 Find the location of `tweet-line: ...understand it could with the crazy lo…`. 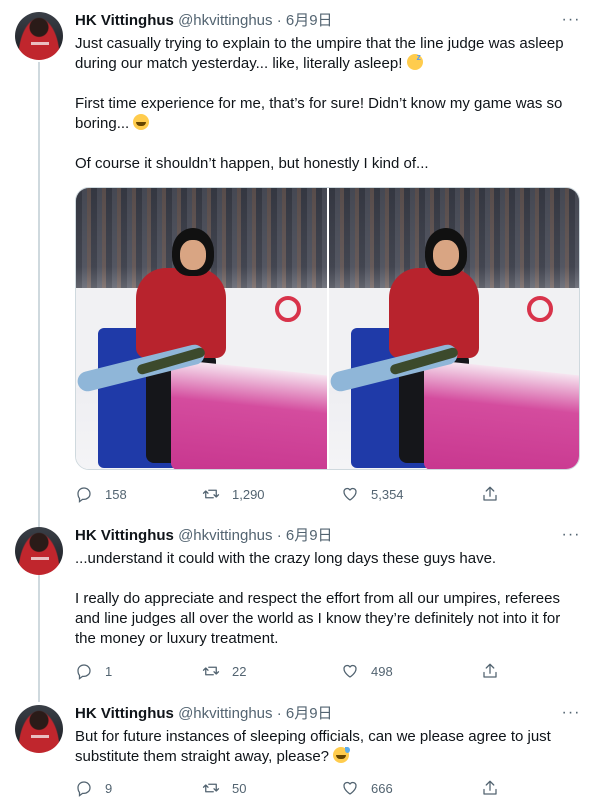

tweet-line: ...understand it could with the crazy lo… is located at coordinates (286, 558).